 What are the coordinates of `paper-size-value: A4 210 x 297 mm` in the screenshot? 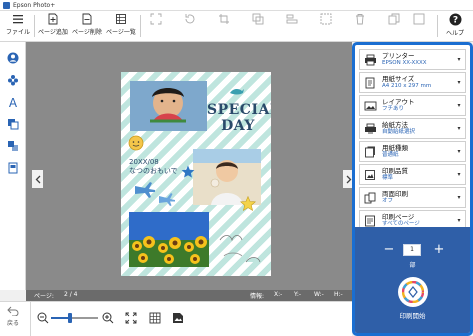 It's located at (407, 86).